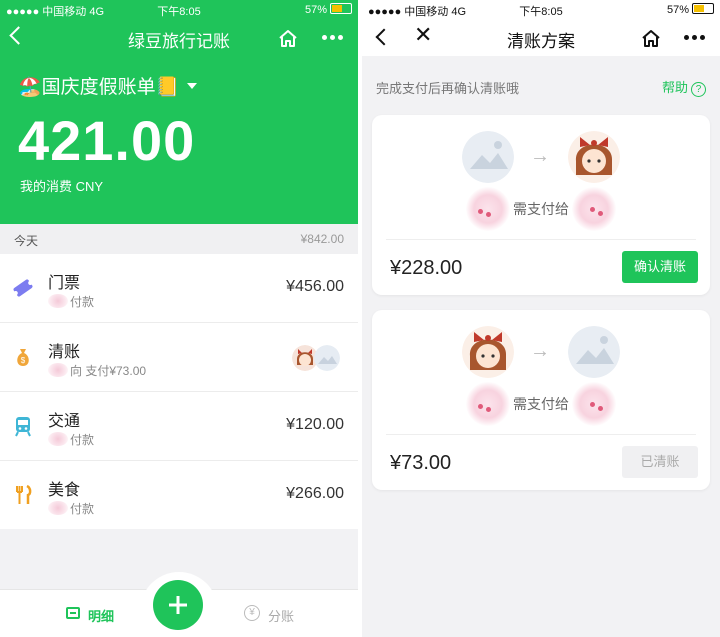  I want to click on item-sub: 向 支付¥73.00, so click(97, 370).